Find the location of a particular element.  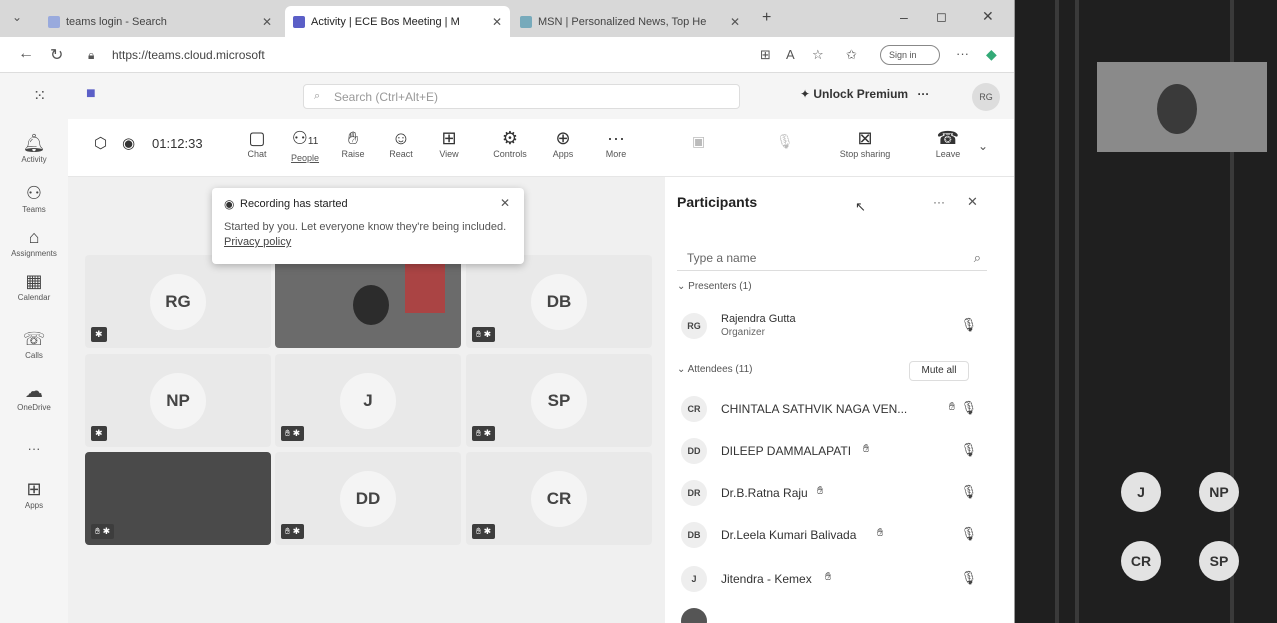

refresh-icon: ↻ is located at coordinates (56, 55).